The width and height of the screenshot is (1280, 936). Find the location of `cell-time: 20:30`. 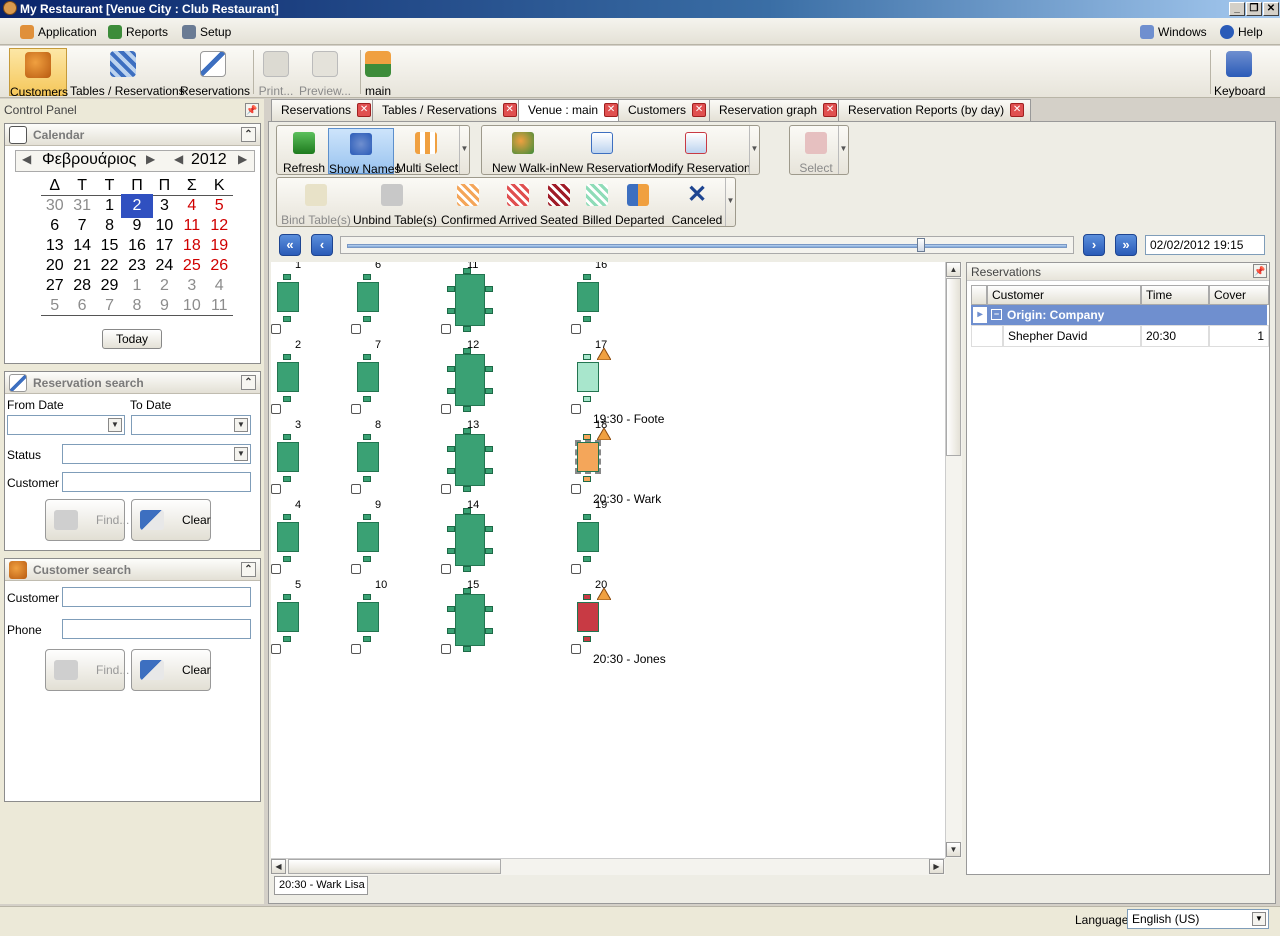

cell-time: 20:30 is located at coordinates (1175, 336).